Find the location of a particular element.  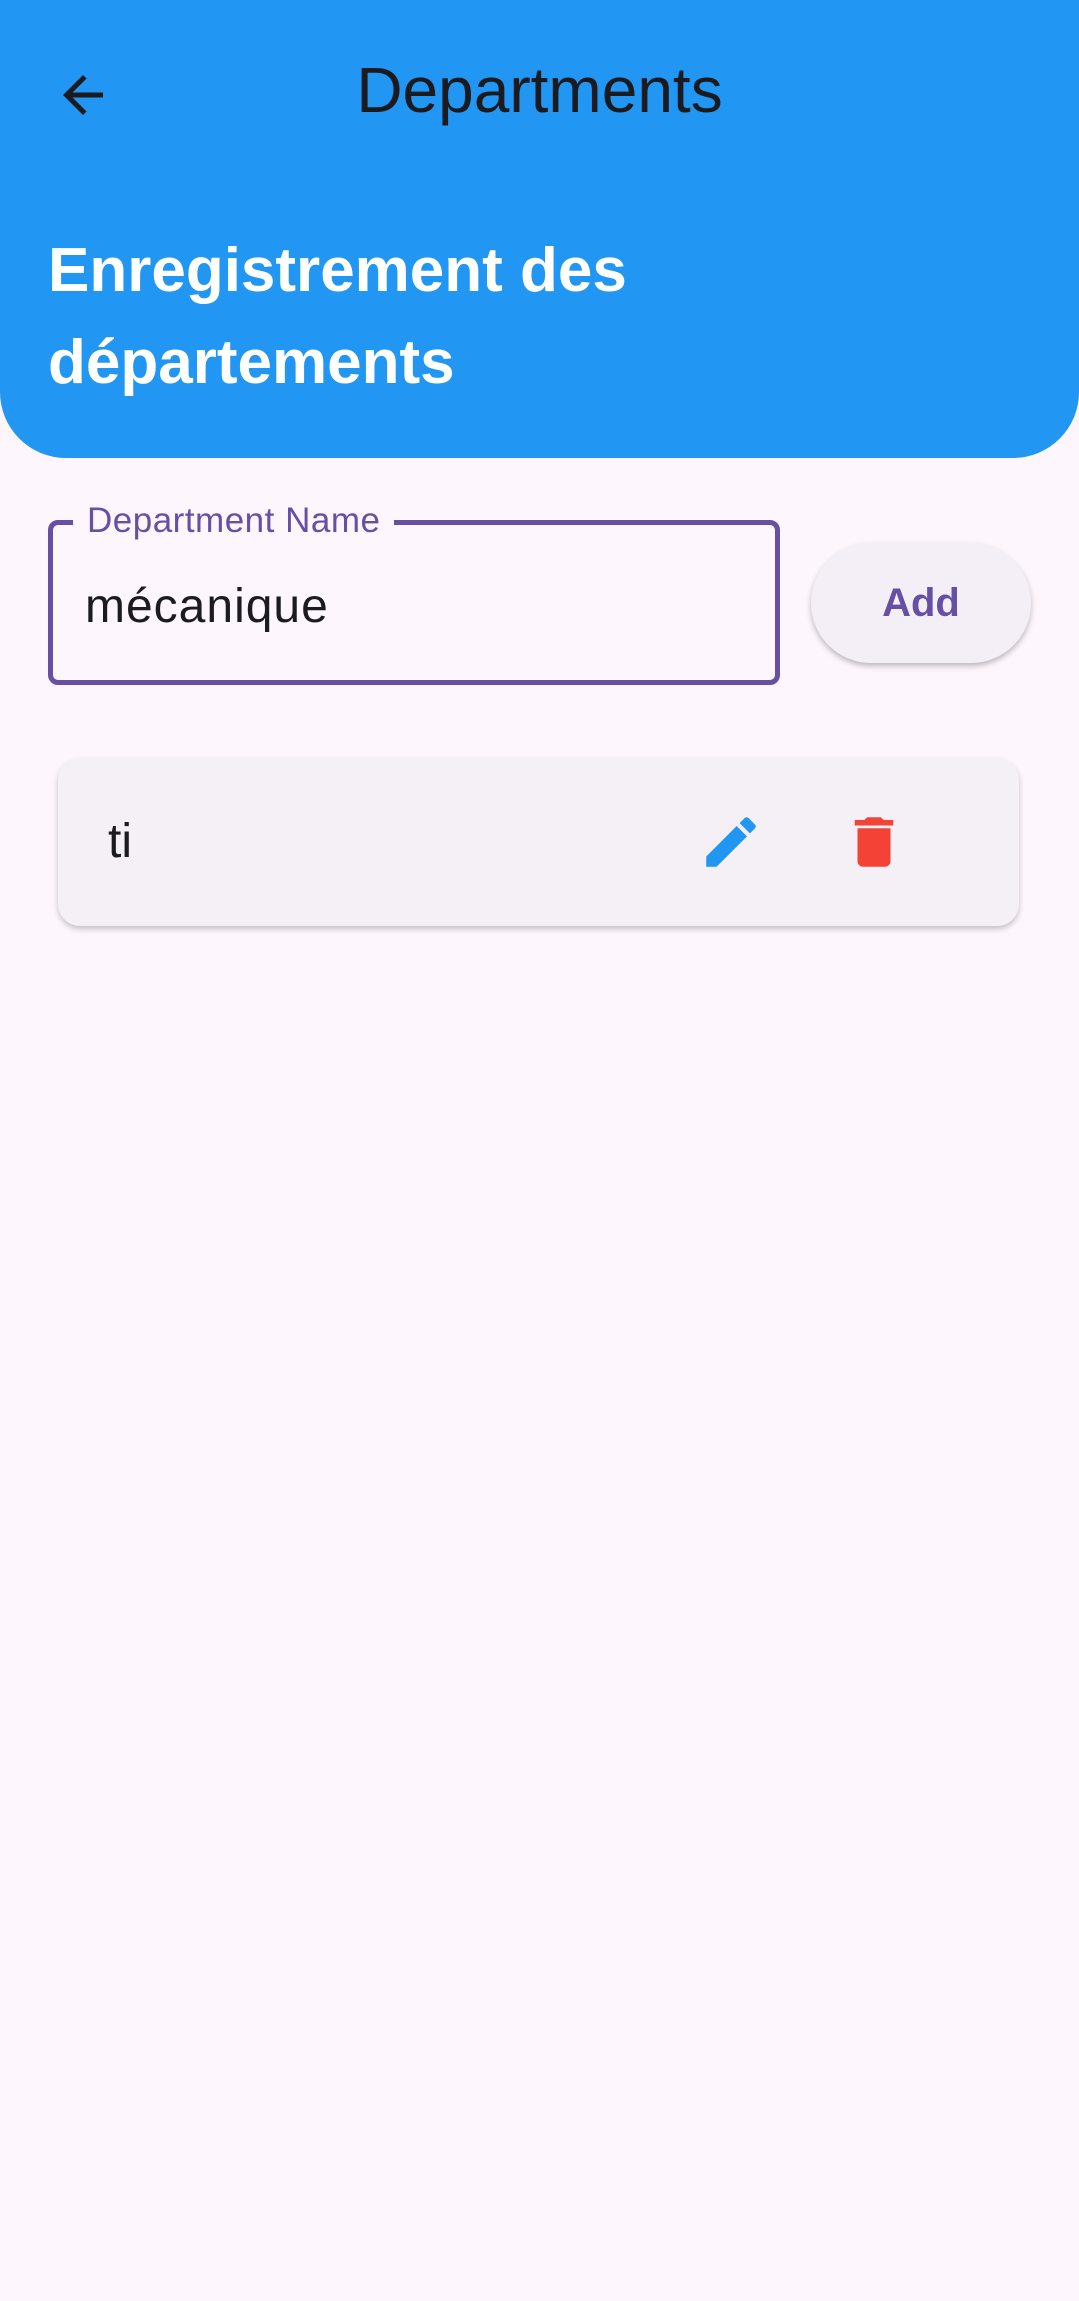

page-title: Departments is located at coordinates (539, 90).